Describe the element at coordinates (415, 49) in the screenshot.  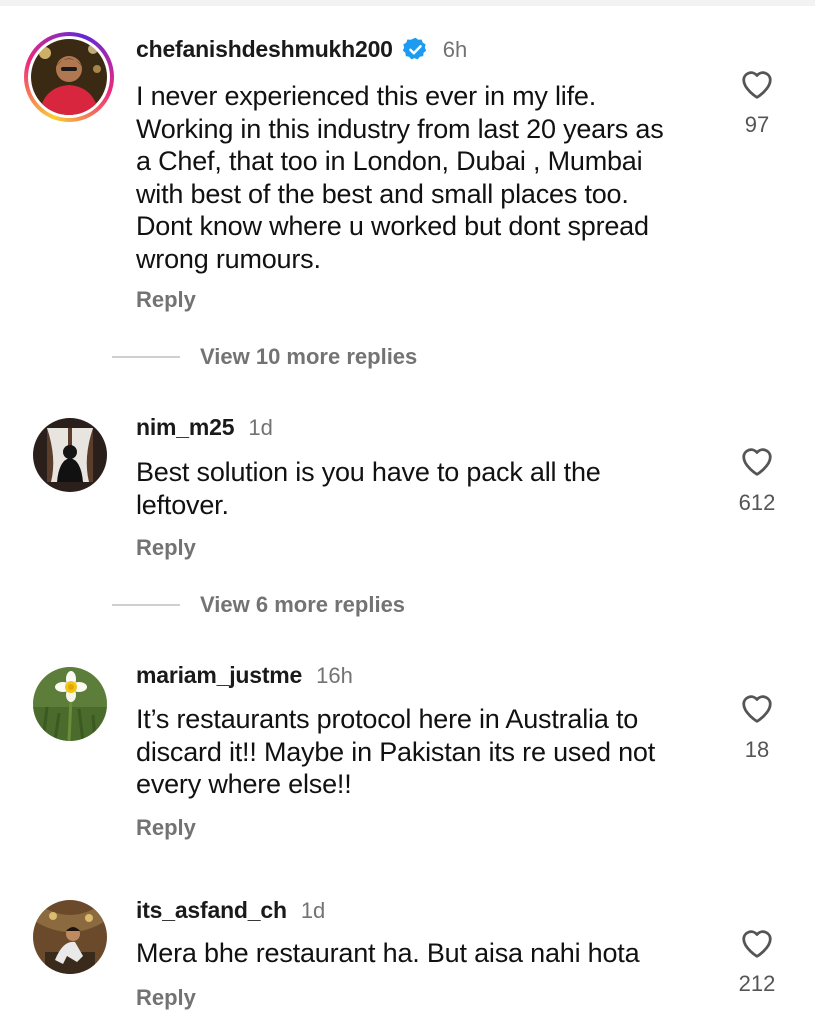
I see `verified-badge-icon` at that location.